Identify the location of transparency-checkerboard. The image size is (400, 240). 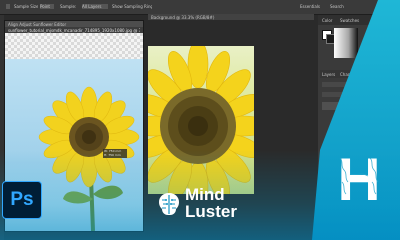
(74, 46).